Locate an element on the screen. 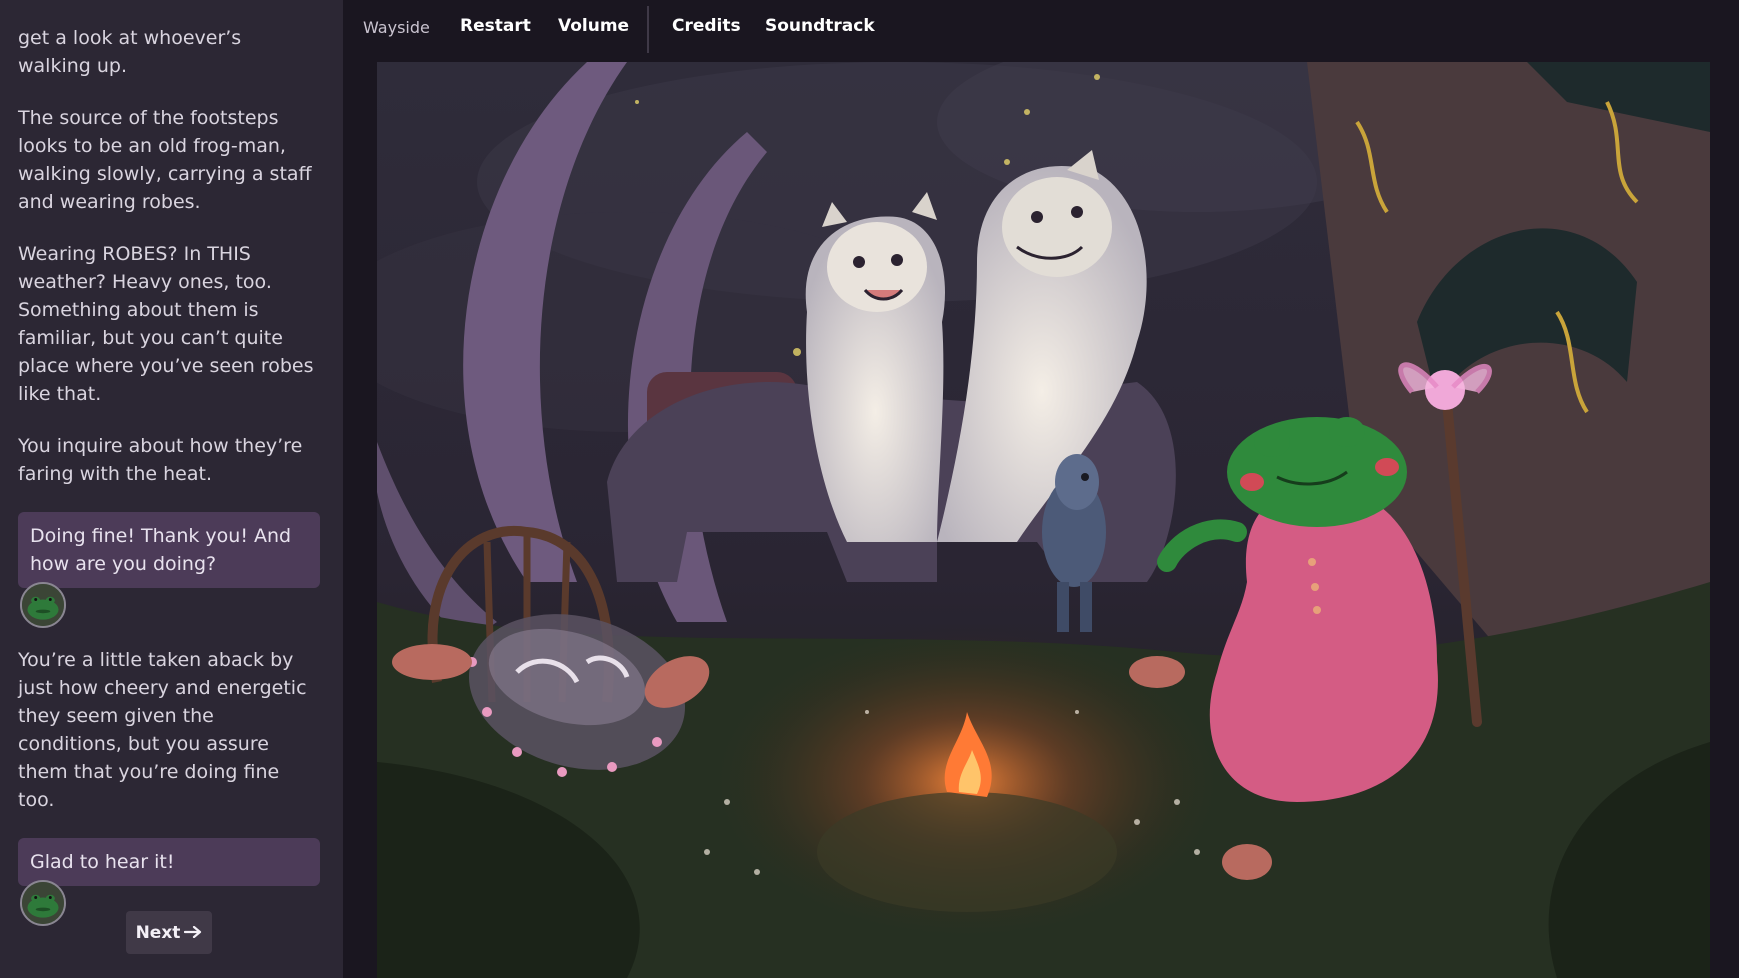 This screenshot has height=978, width=1739. game-title: Wayside is located at coordinates (396, 27).